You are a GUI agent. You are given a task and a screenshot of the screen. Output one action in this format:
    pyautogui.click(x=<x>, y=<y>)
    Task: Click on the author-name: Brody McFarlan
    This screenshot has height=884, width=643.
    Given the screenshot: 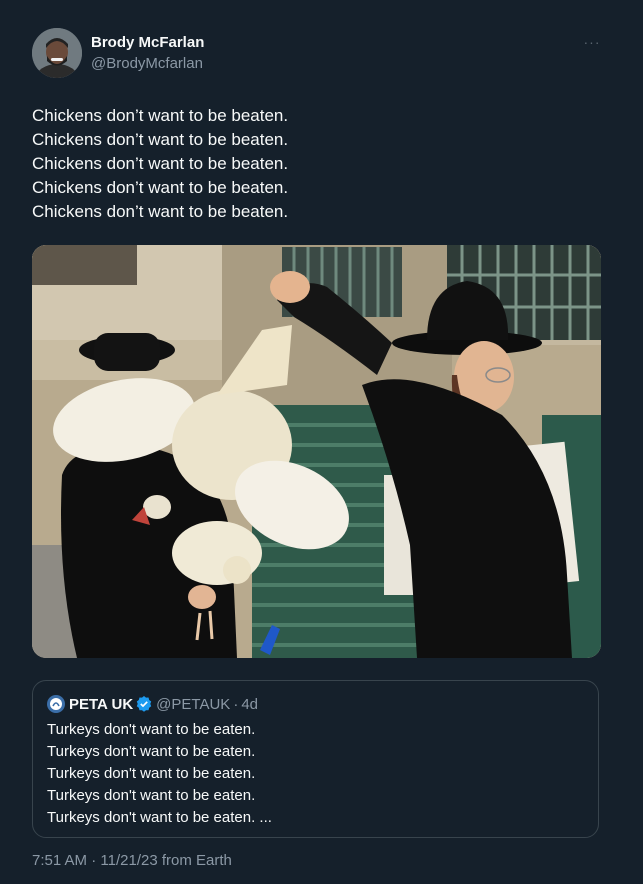 What is the action you would take?
    pyautogui.click(x=147, y=42)
    